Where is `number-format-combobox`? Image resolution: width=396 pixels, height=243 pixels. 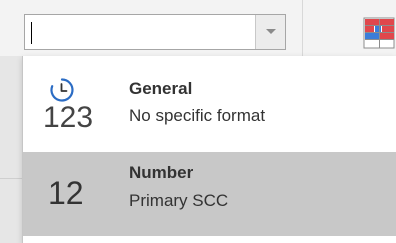
number-format-combobox is located at coordinates (155, 32).